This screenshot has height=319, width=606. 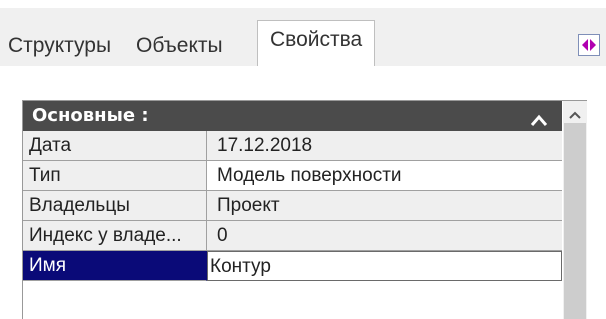 What do you see at coordinates (179, 46) in the screenshot?
I see `tab-objects: Объекты` at bounding box center [179, 46].